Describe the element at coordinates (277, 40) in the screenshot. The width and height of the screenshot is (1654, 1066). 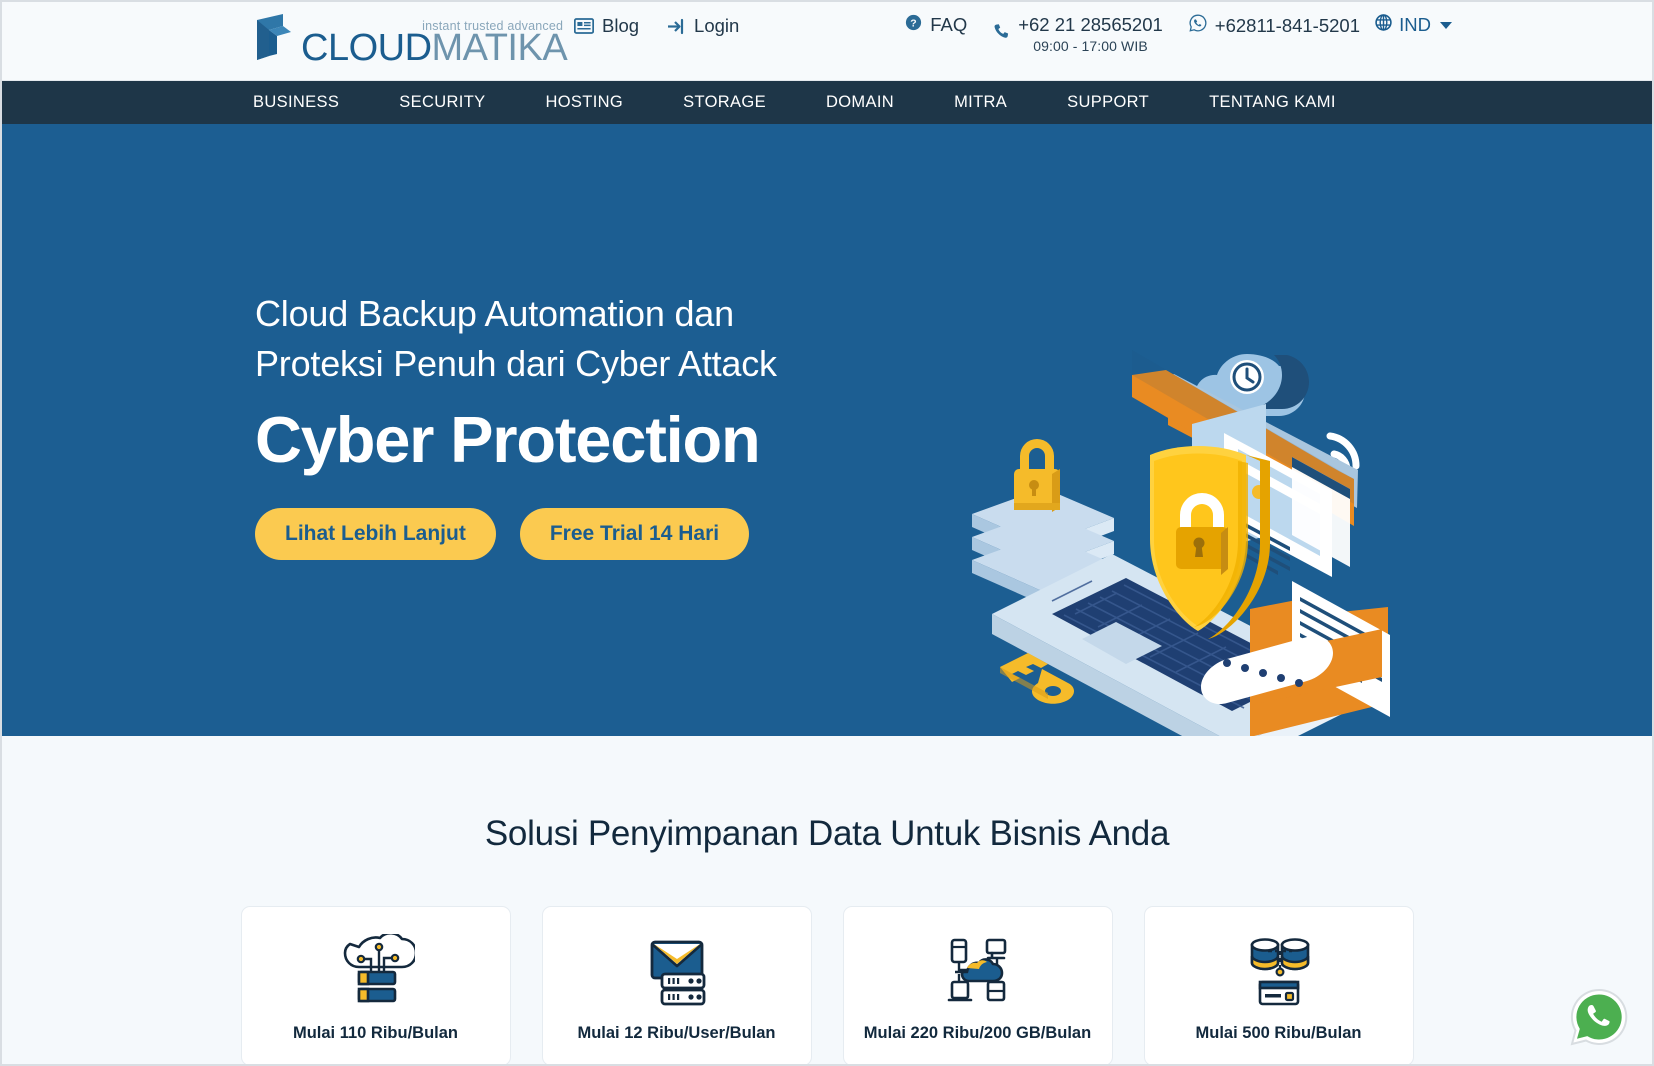
I see `cloudmatika-logo-icon` at that location.